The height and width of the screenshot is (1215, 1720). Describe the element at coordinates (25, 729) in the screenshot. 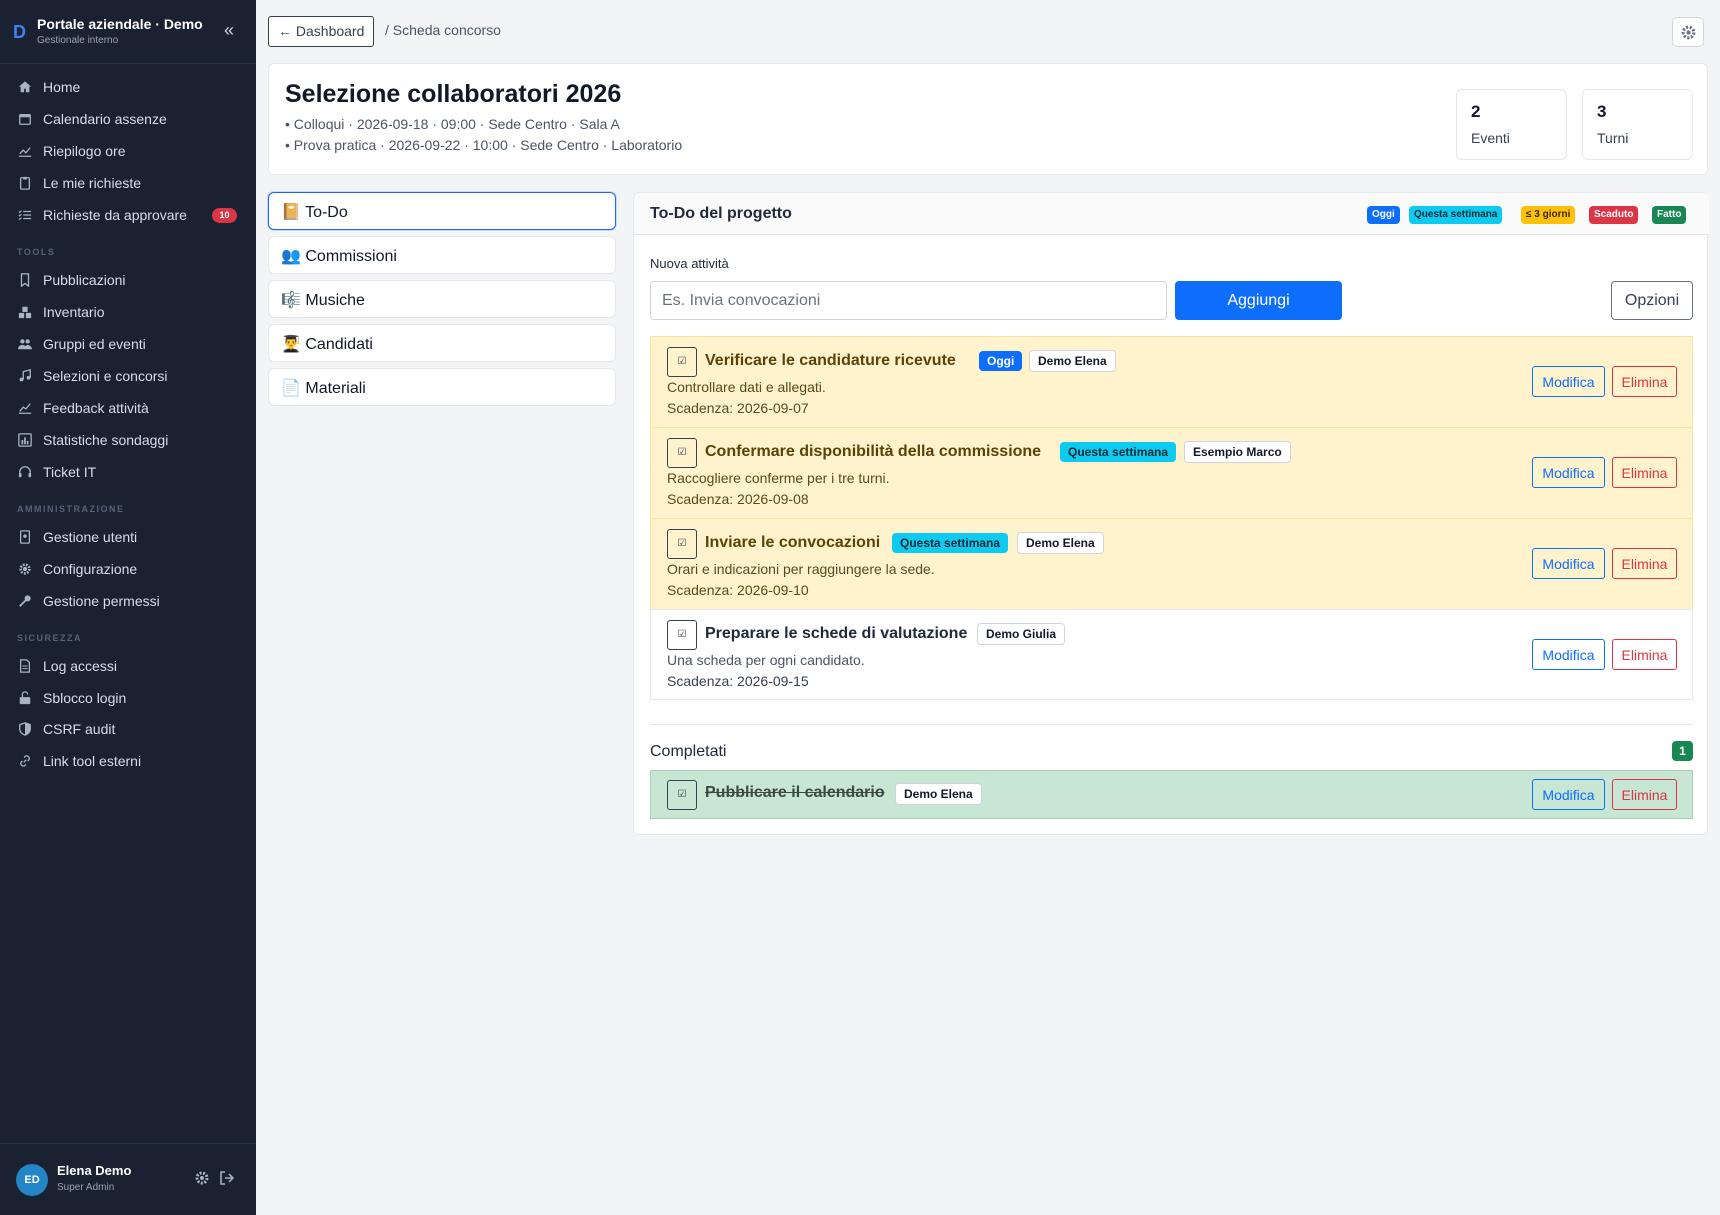

I see `shield-icon` at that location.